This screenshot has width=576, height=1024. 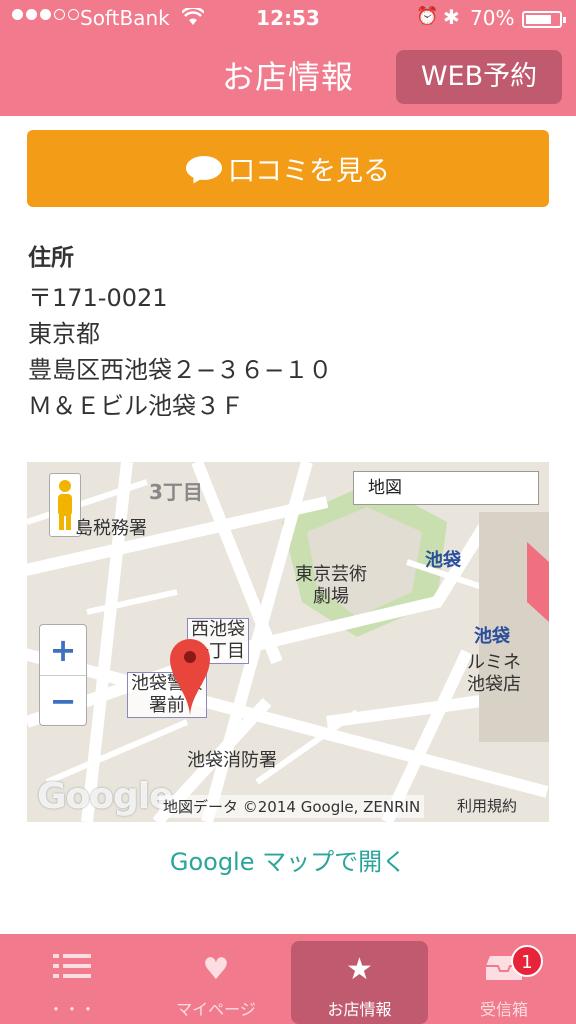 I want to click on map-label-ikebukuro-jr: 池袋, so click(x=492, y=636).